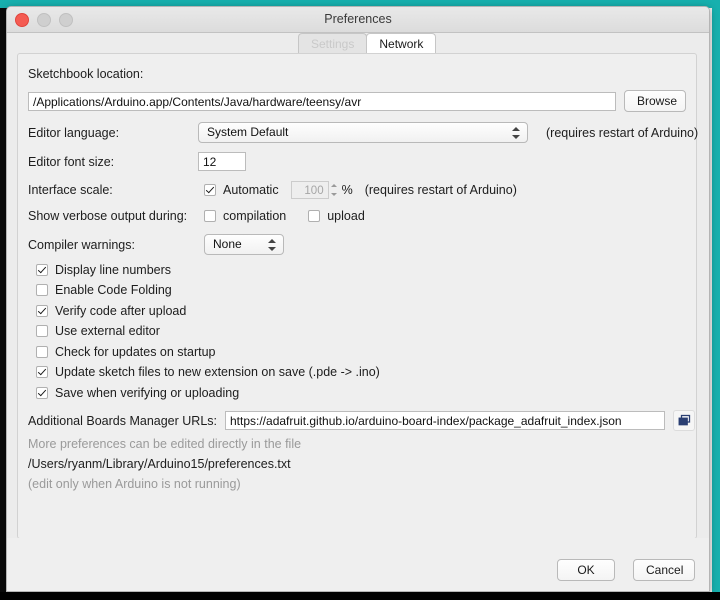 The height and width of the screenshot is (600, 720). I want to click on editor-font-size-label: Editor font size:, so click(71, 161).